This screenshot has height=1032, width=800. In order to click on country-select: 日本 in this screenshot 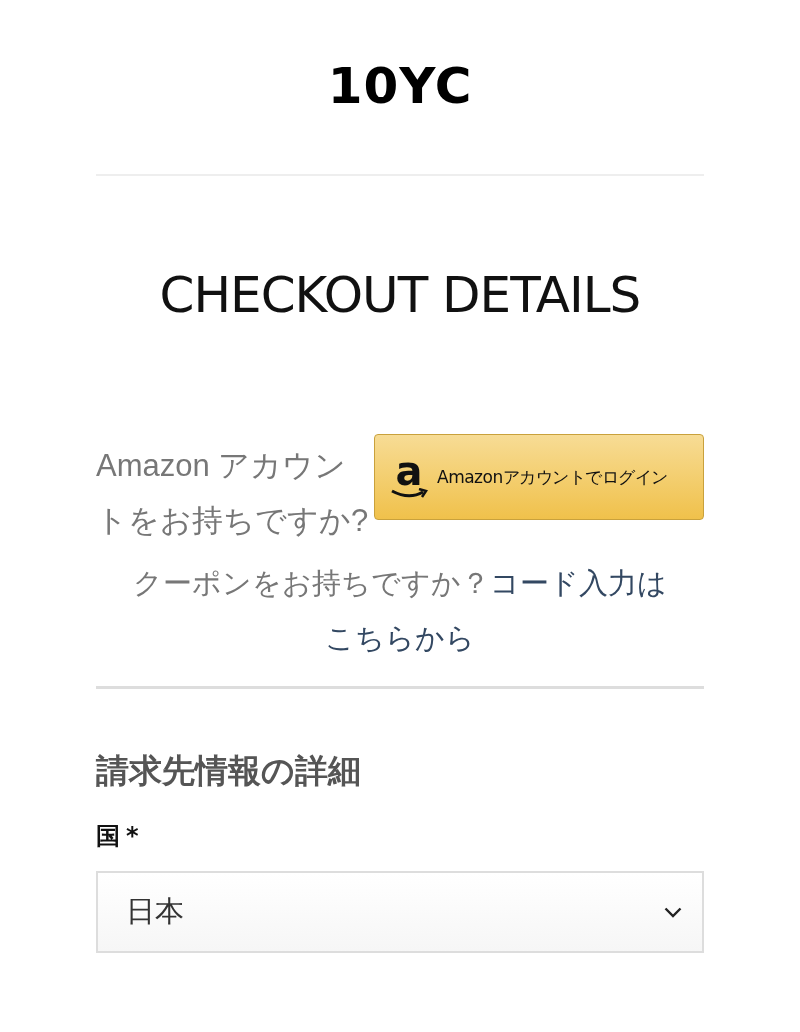, I will do `click(400, 912)`.